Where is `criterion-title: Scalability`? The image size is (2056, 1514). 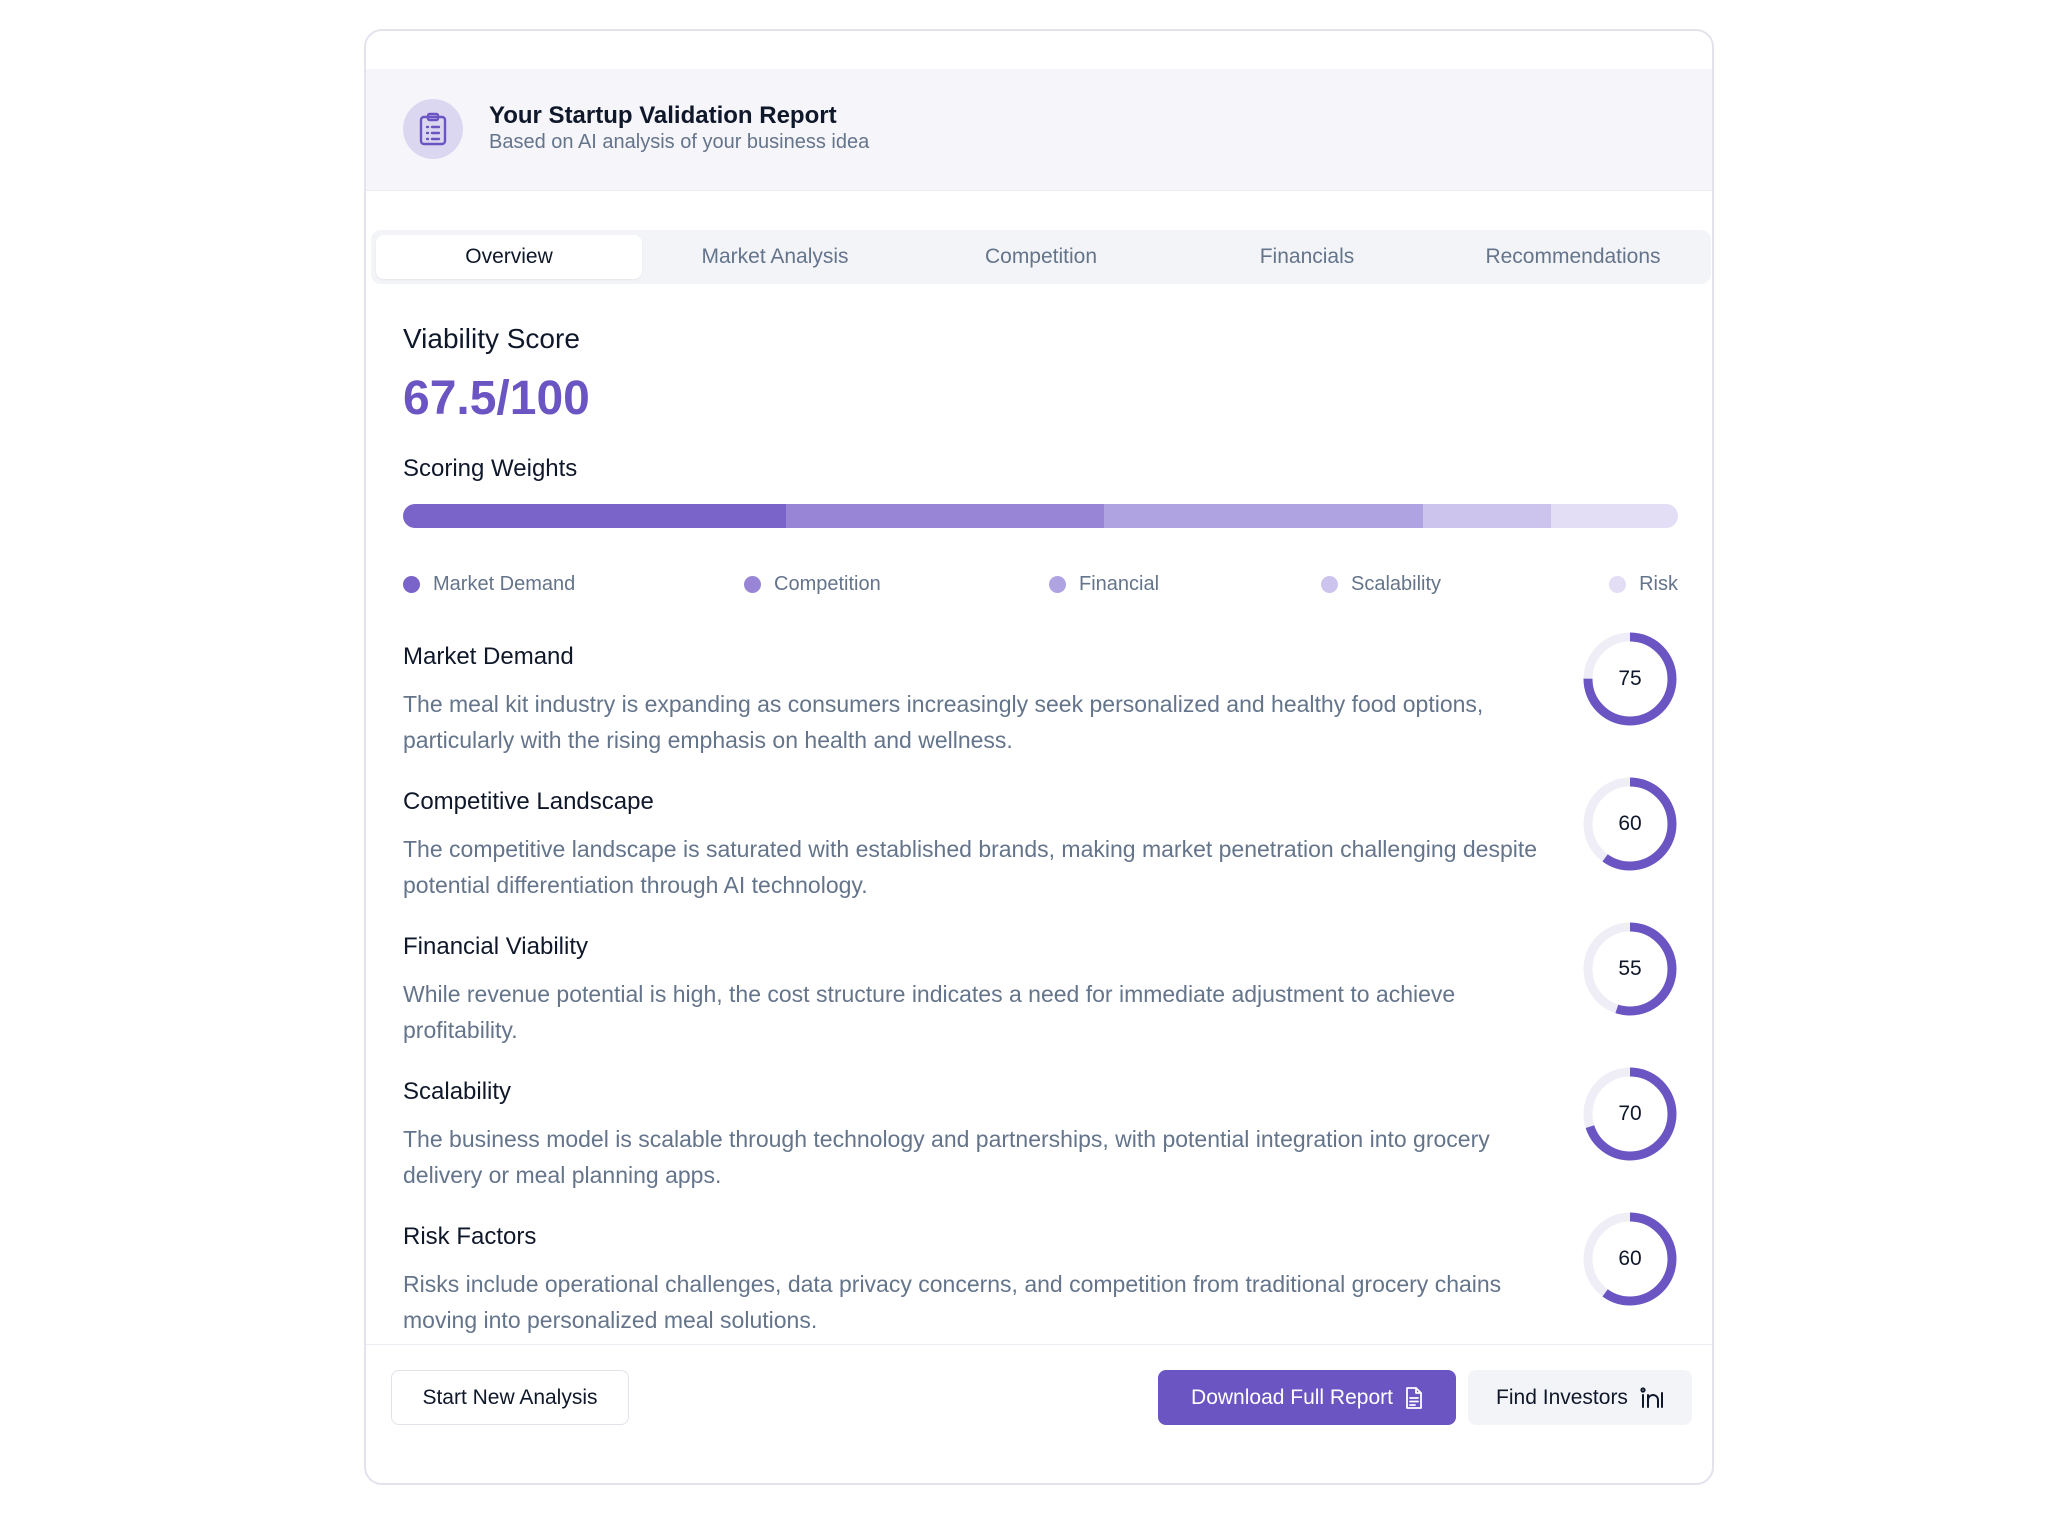
criterion-title: Scalability is located at coordinates (457, 1091).